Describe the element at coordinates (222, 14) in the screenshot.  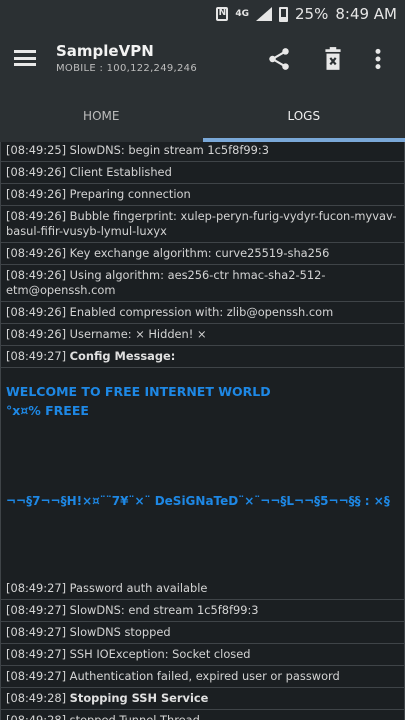
I see `nfc-icon: N` at that location.